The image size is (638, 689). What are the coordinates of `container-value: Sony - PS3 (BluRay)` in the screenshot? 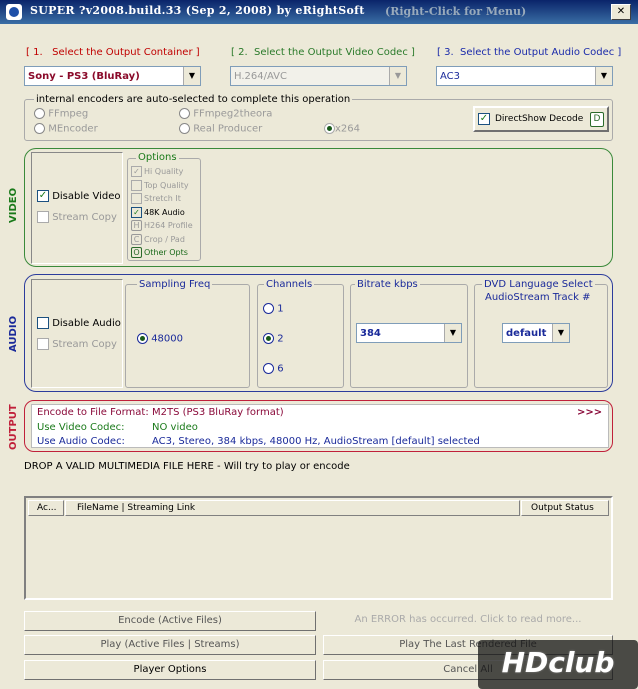 It's located at (84, 76).